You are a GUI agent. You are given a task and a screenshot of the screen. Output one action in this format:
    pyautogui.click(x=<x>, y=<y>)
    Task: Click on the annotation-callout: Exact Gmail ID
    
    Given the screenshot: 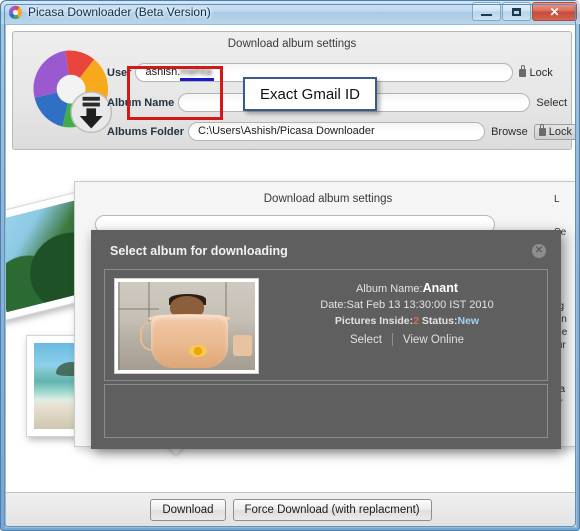 What is the action you would take?
    pyautogui.click(x=310, y=94)
    